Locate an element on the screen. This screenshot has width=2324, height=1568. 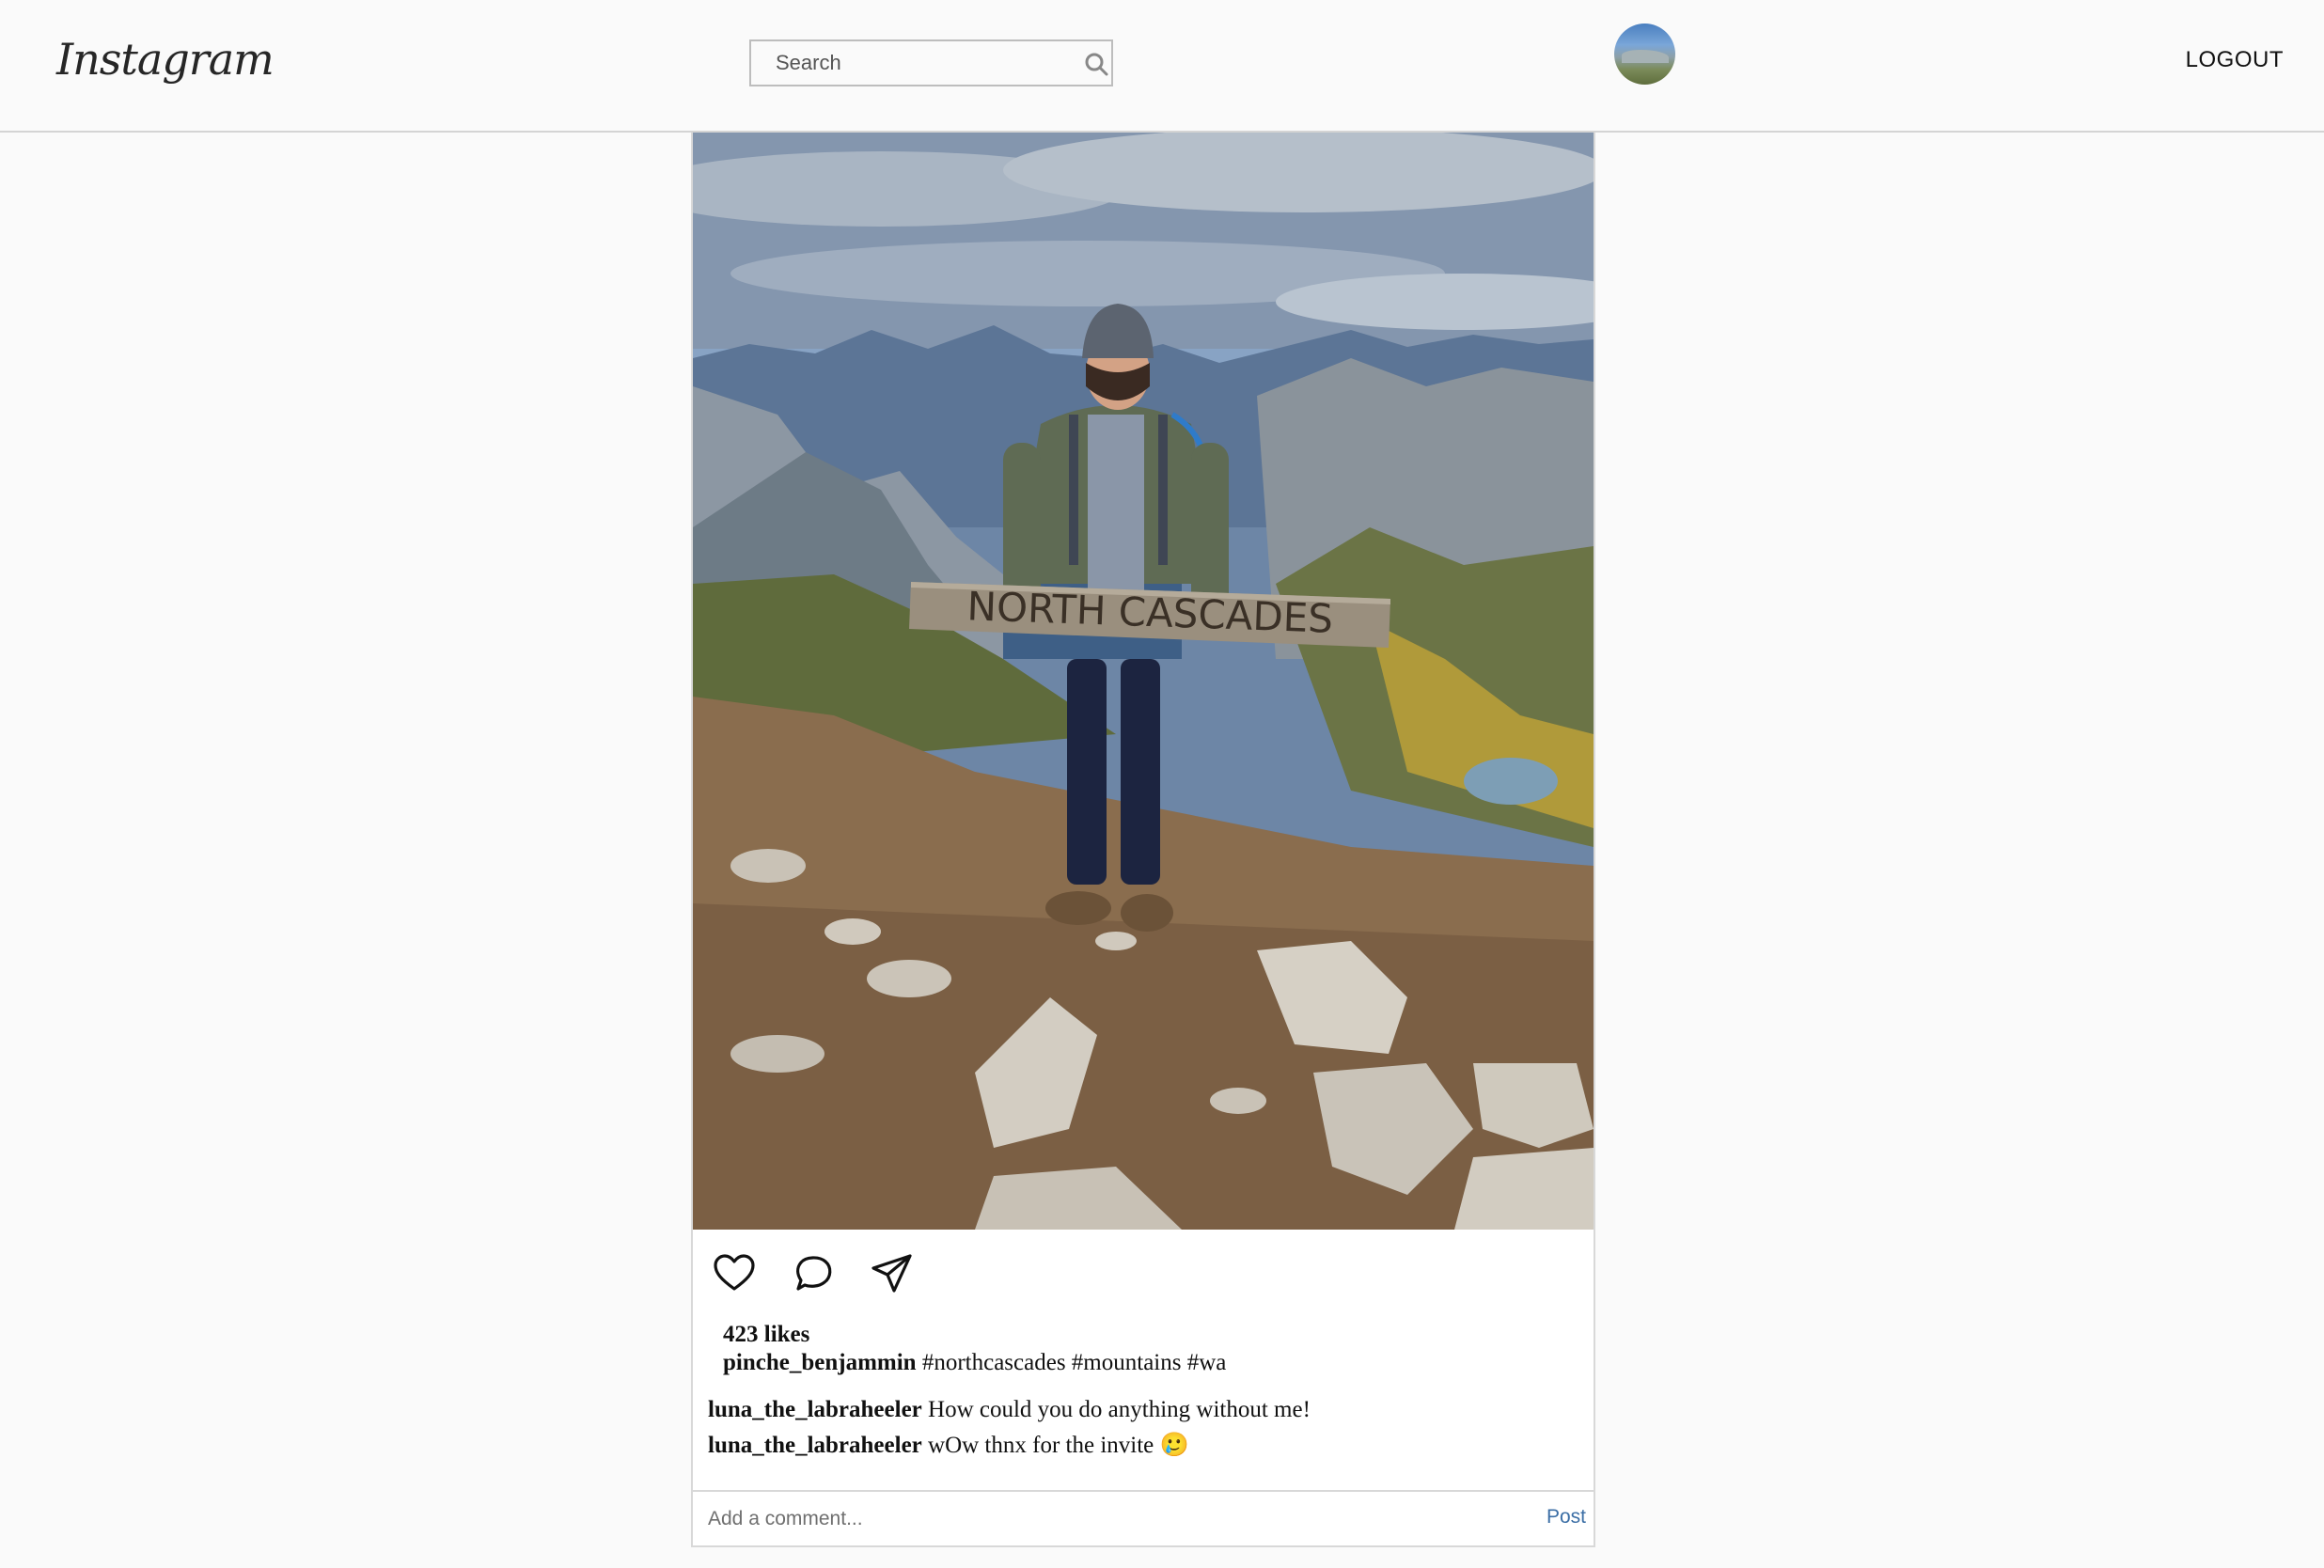
search-icon is located at coordinates (1096, 64).